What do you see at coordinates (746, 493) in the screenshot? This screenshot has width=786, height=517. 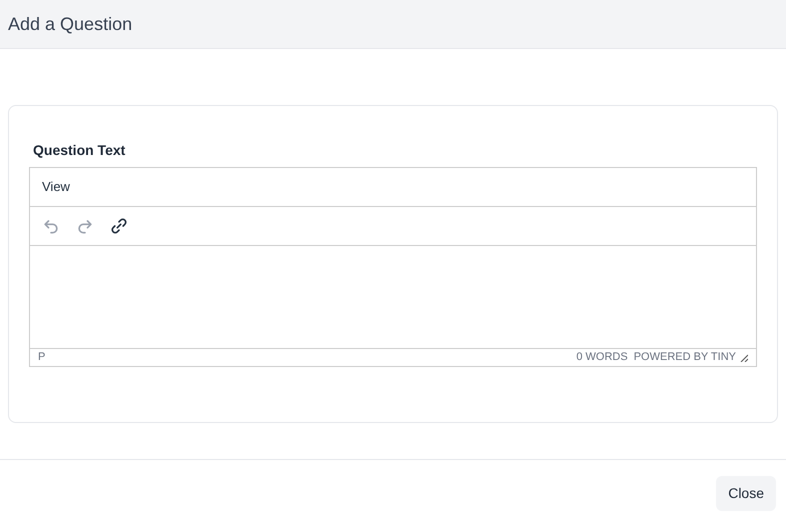 I see `close-button: Close` at bounding box center [746, 493].